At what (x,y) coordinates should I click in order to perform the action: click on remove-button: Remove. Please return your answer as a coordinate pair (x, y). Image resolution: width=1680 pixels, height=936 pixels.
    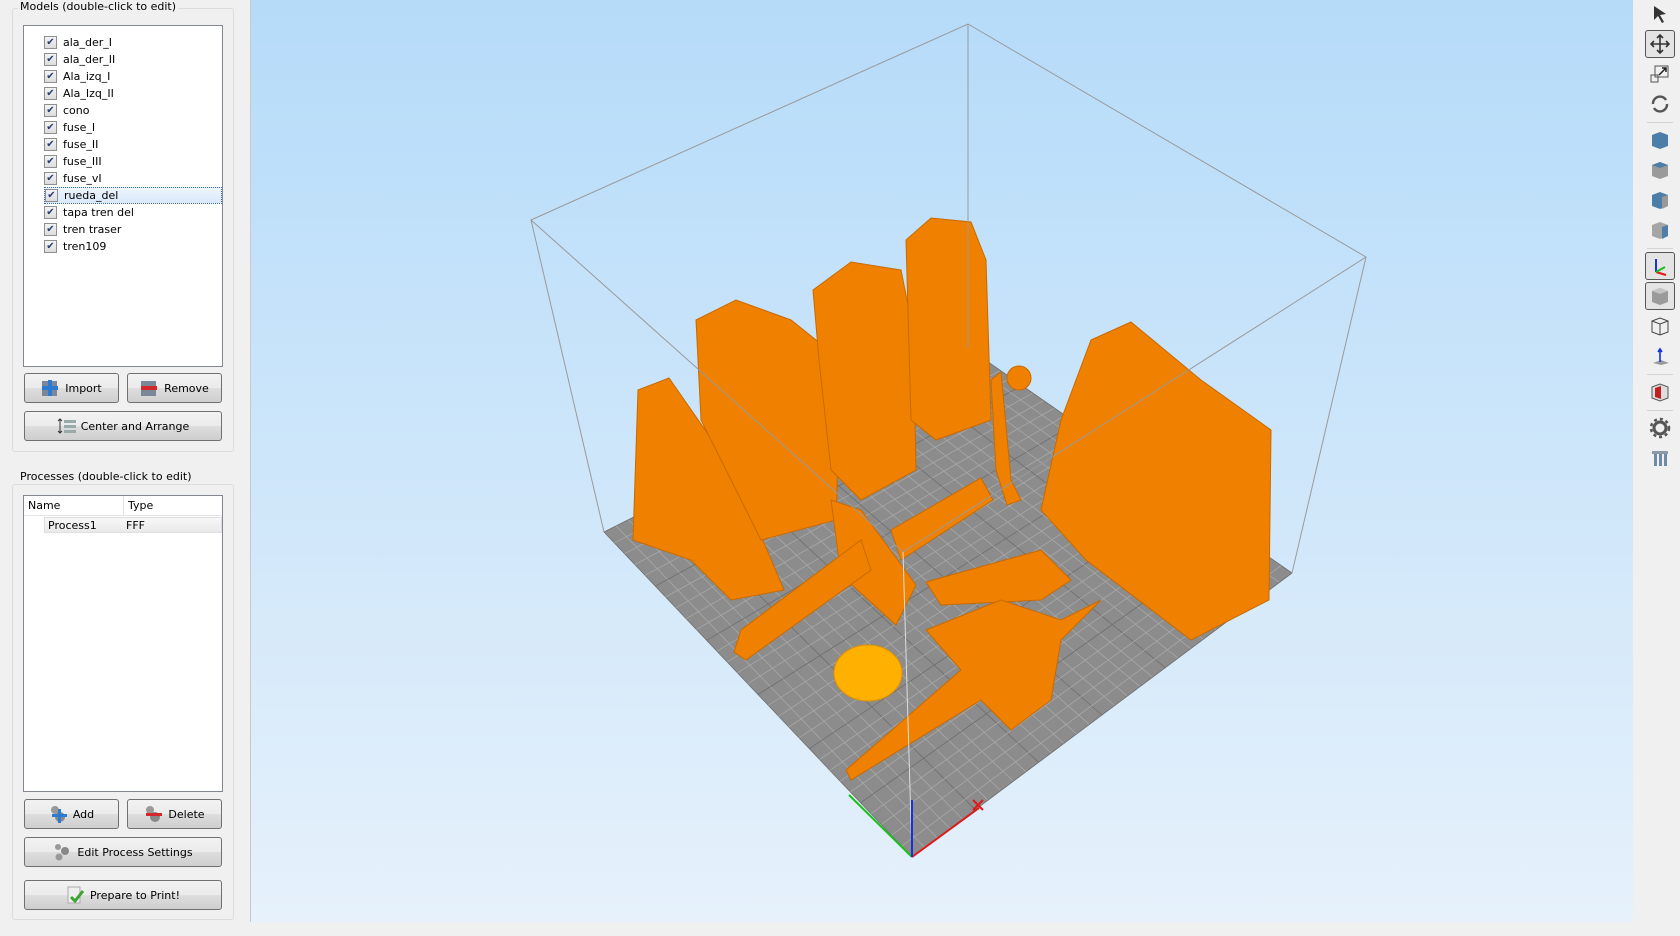
    Looking at the image, I should click on (174, 388).